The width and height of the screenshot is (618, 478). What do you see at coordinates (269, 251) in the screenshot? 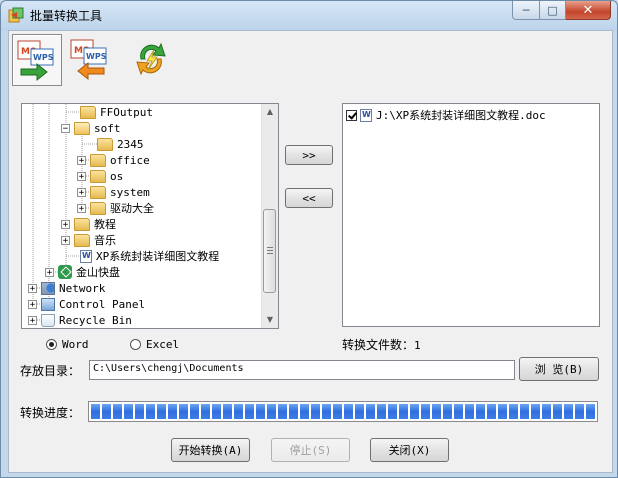
I see `scroll-thumb` at bounding box center [269, 251].